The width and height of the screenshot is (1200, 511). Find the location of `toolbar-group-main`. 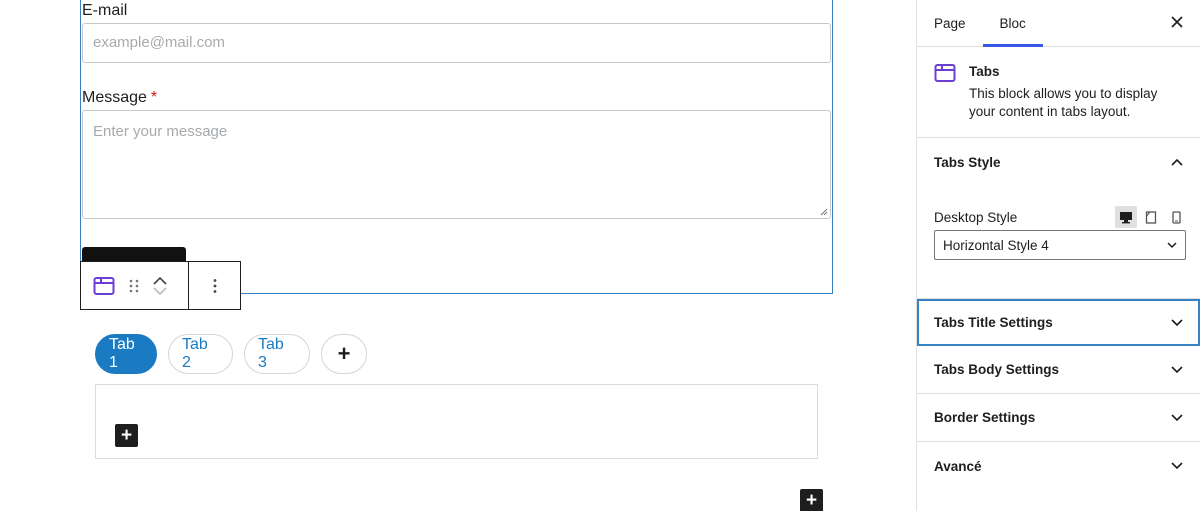

toolbar-group-main is located at coordinates (135, 285).